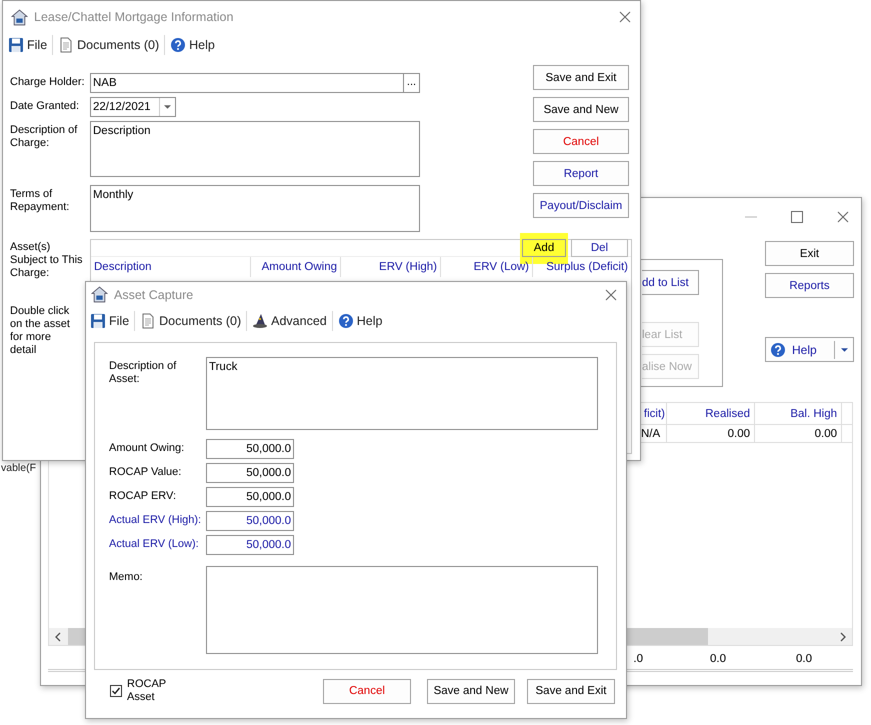 The image size is (871, 725). I want to click on text-area: Truck, so click(402, 393).